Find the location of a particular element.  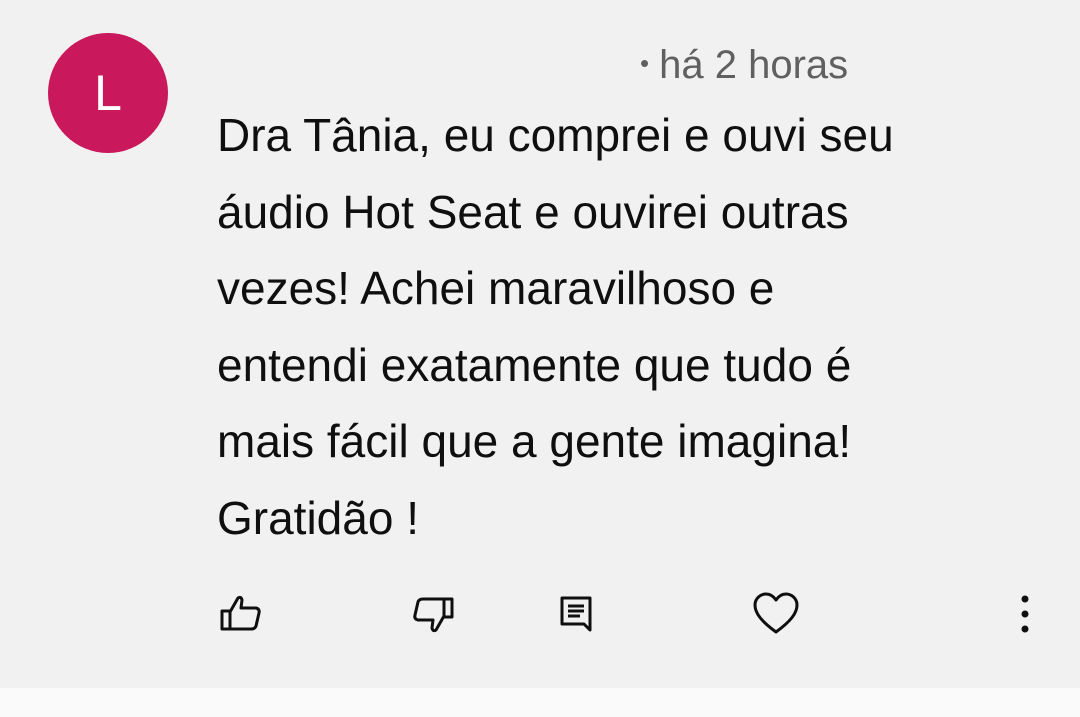

heart-button is located at coordinates (776, 614).